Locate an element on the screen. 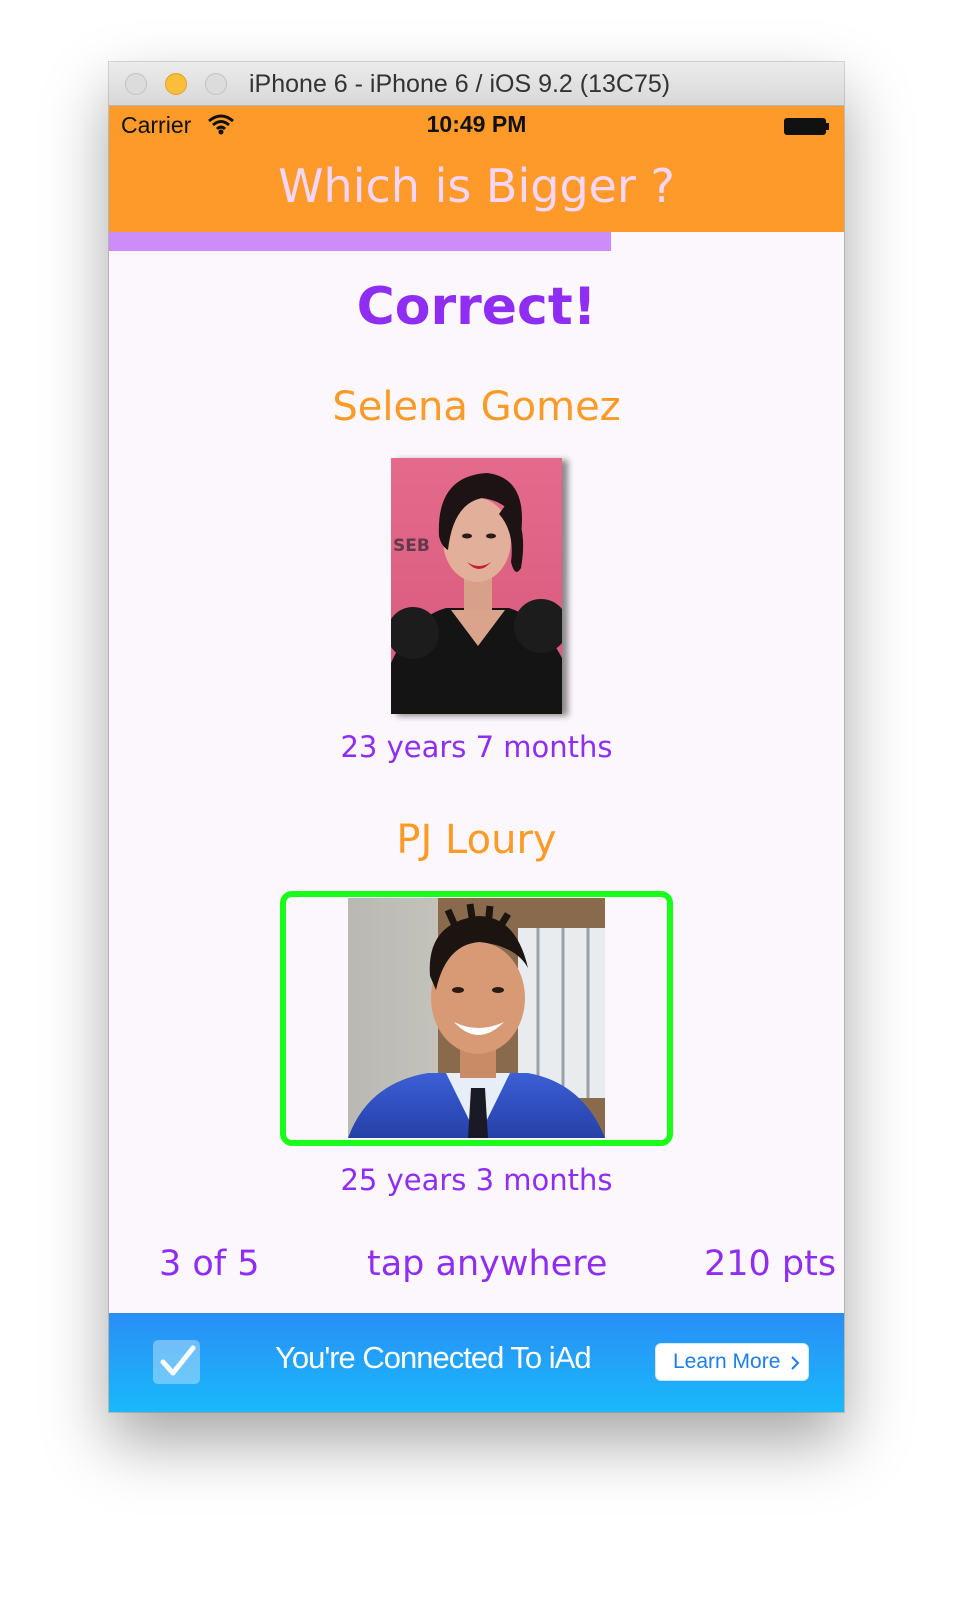 This screenshot has width=974, height=1602. zoom-window-button is located at coordinates (216, 84).